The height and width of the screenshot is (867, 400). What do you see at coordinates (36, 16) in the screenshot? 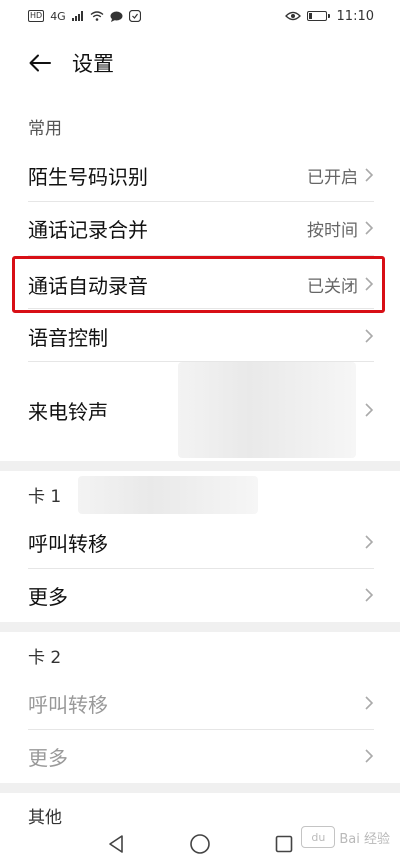
I see `hd-icon: HD` at bounding box center [36, 16].